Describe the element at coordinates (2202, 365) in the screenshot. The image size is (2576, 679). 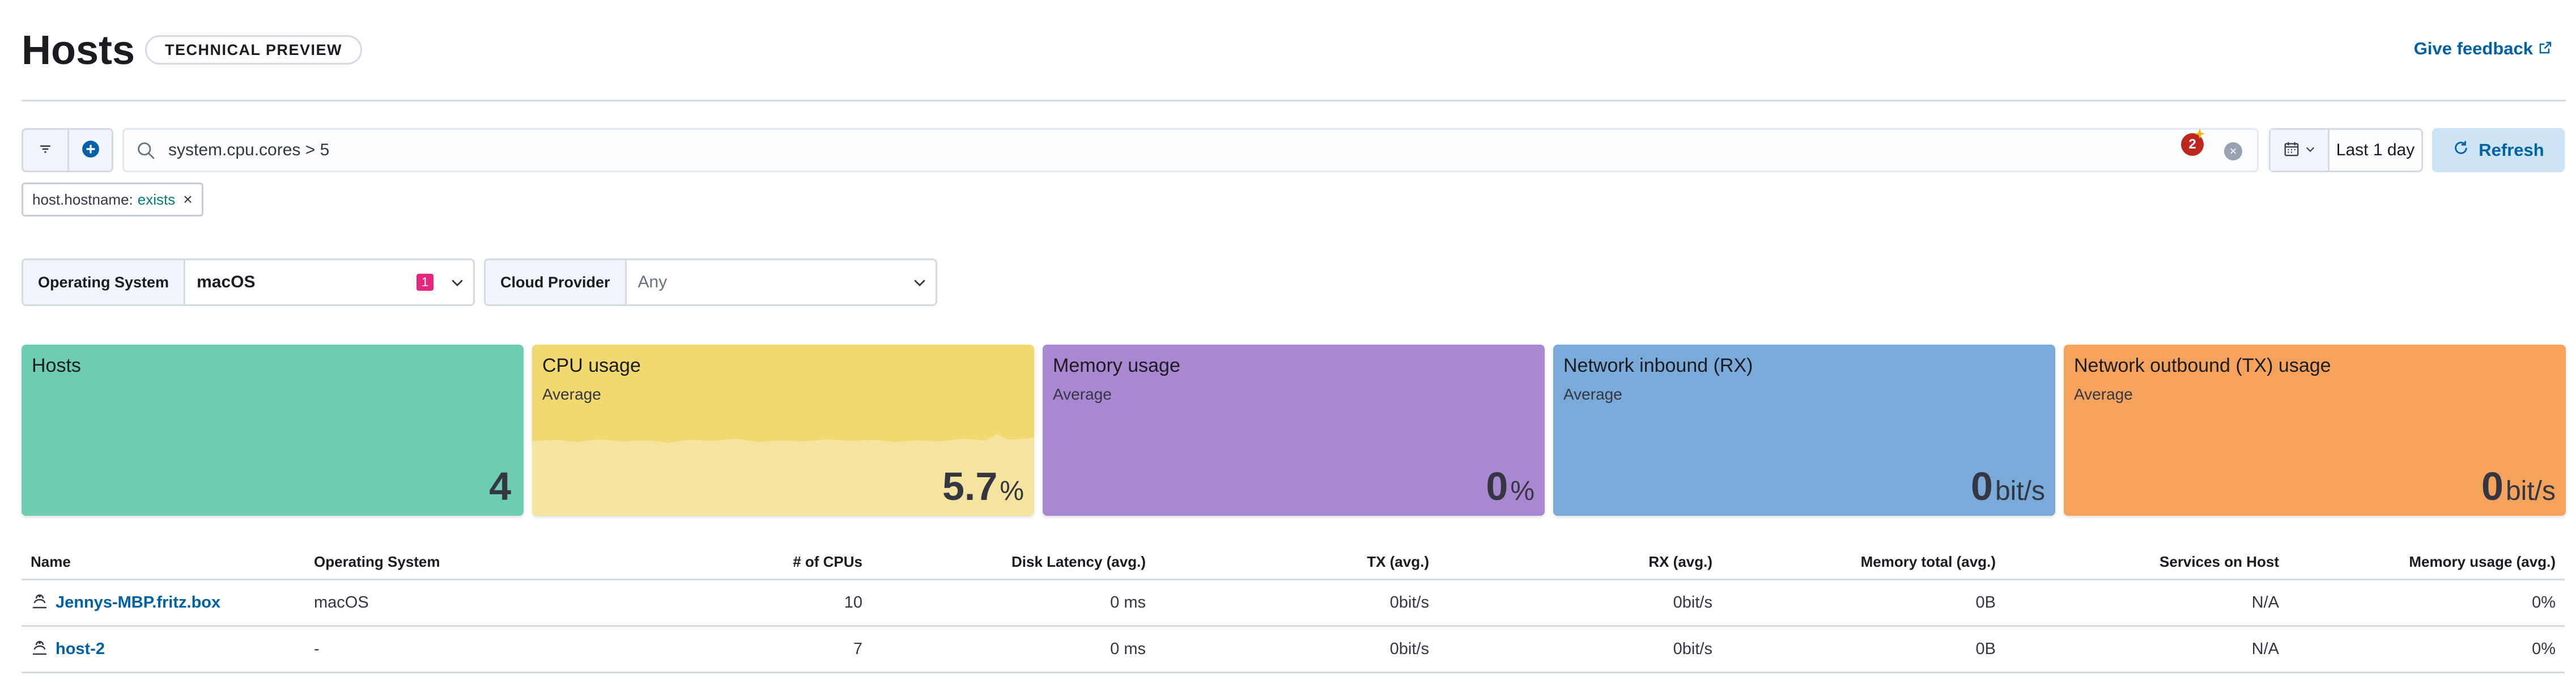
I see `kpi-title: Network outbound (TX) usage` at that location.